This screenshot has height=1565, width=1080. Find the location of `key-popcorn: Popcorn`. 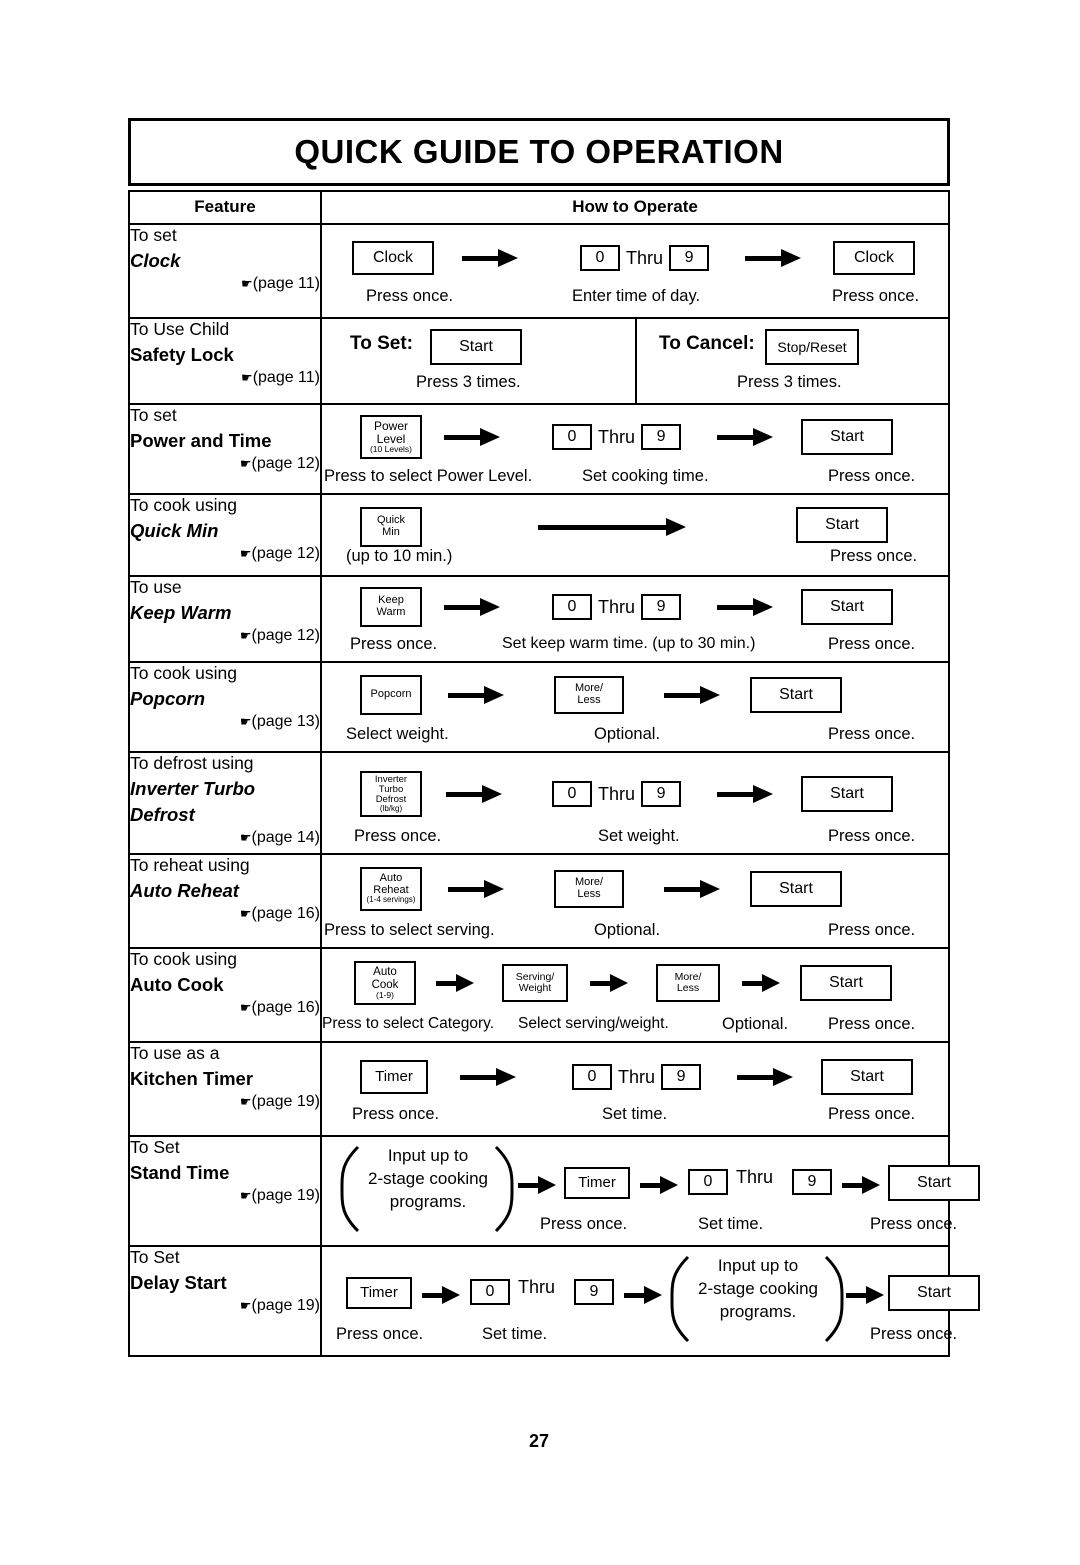

key-popcorn: Popcorn is located at coordinates (391, 695).